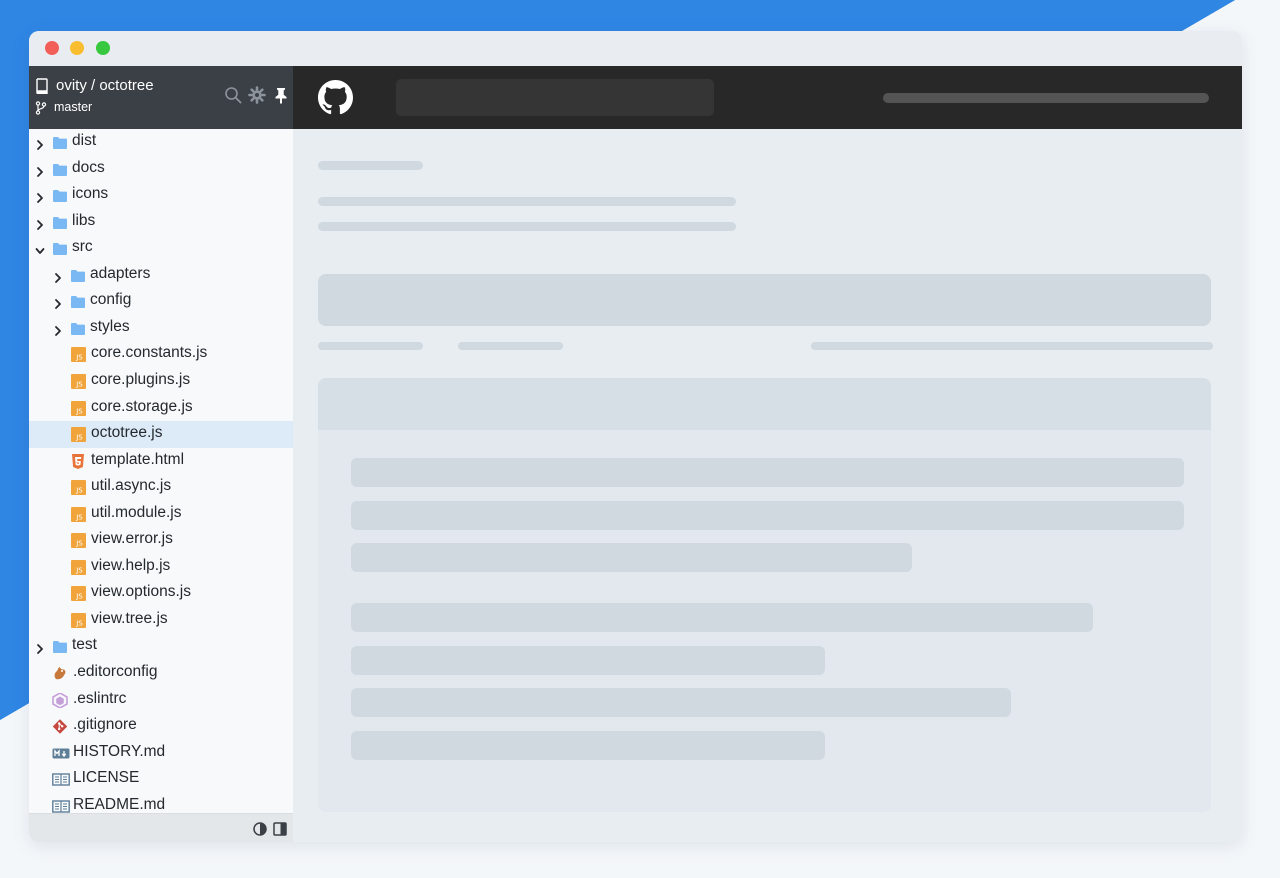 This screenshot has height=878, width=1280. Describe the element at coordinates (60, 700) in the screenshot. I see `eslint-icon` at that location.